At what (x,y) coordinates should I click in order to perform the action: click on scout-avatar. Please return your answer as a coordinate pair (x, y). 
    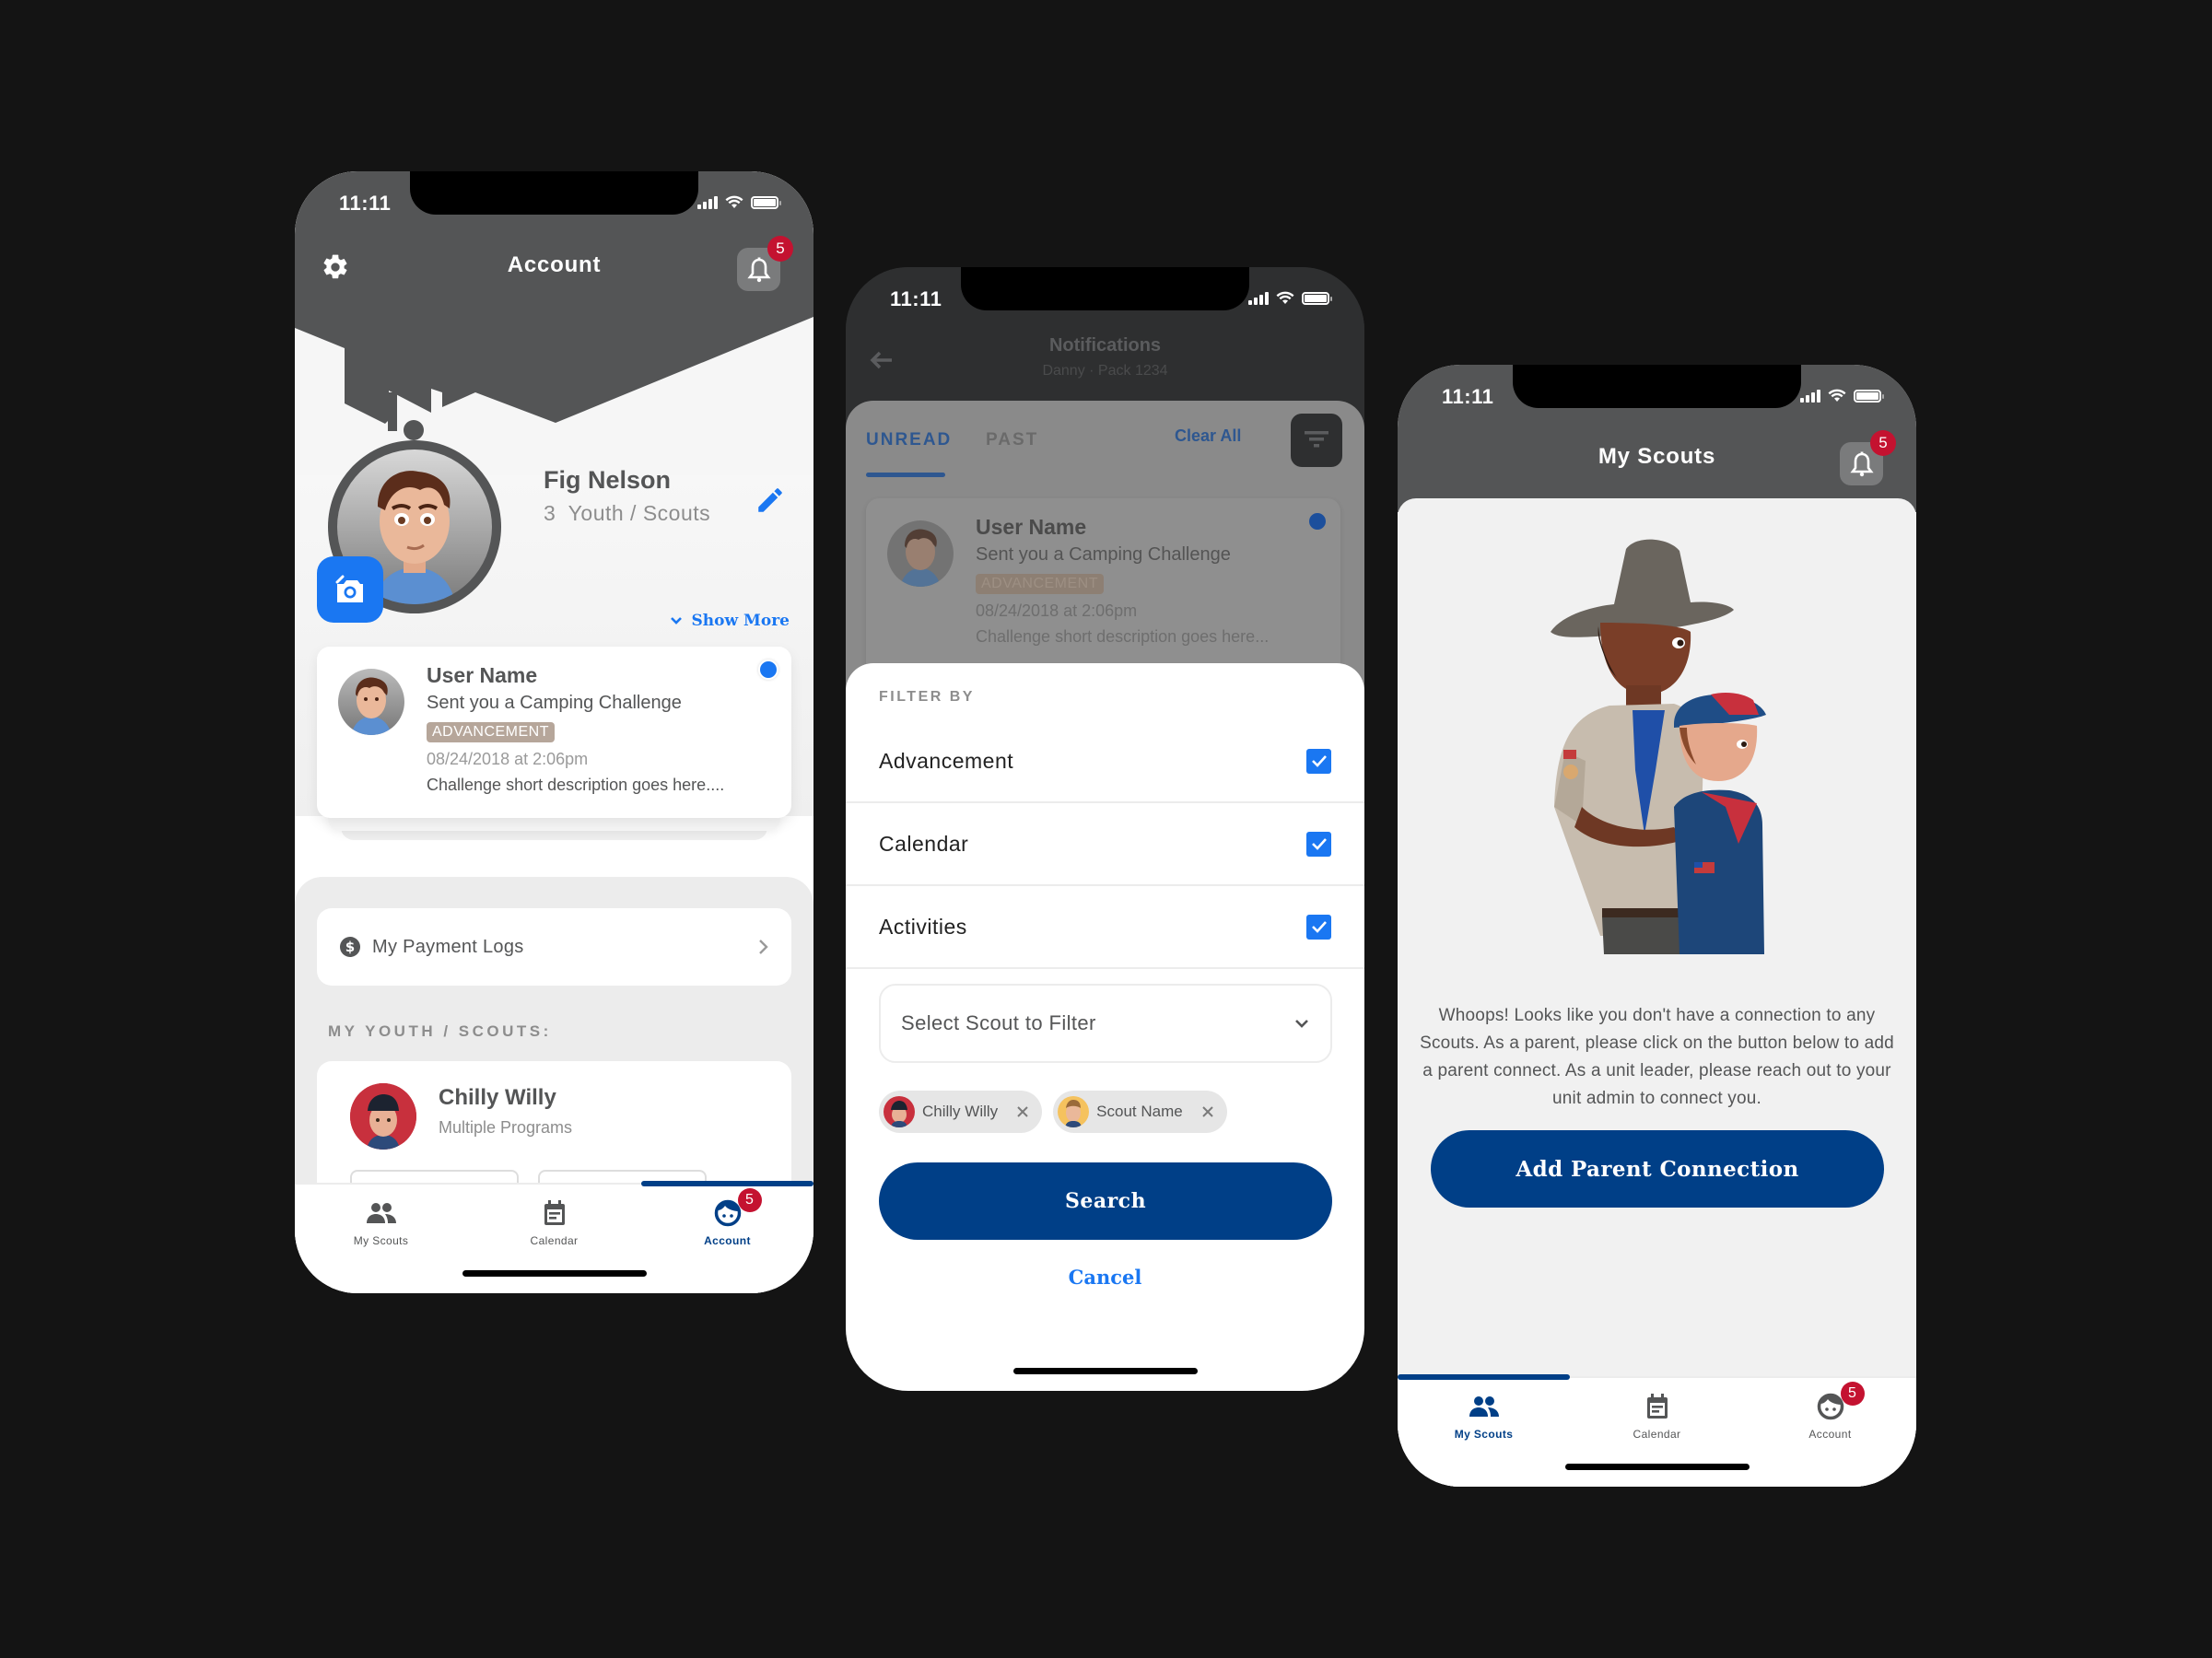
    Looking at the image, I should click on (383, 1116).